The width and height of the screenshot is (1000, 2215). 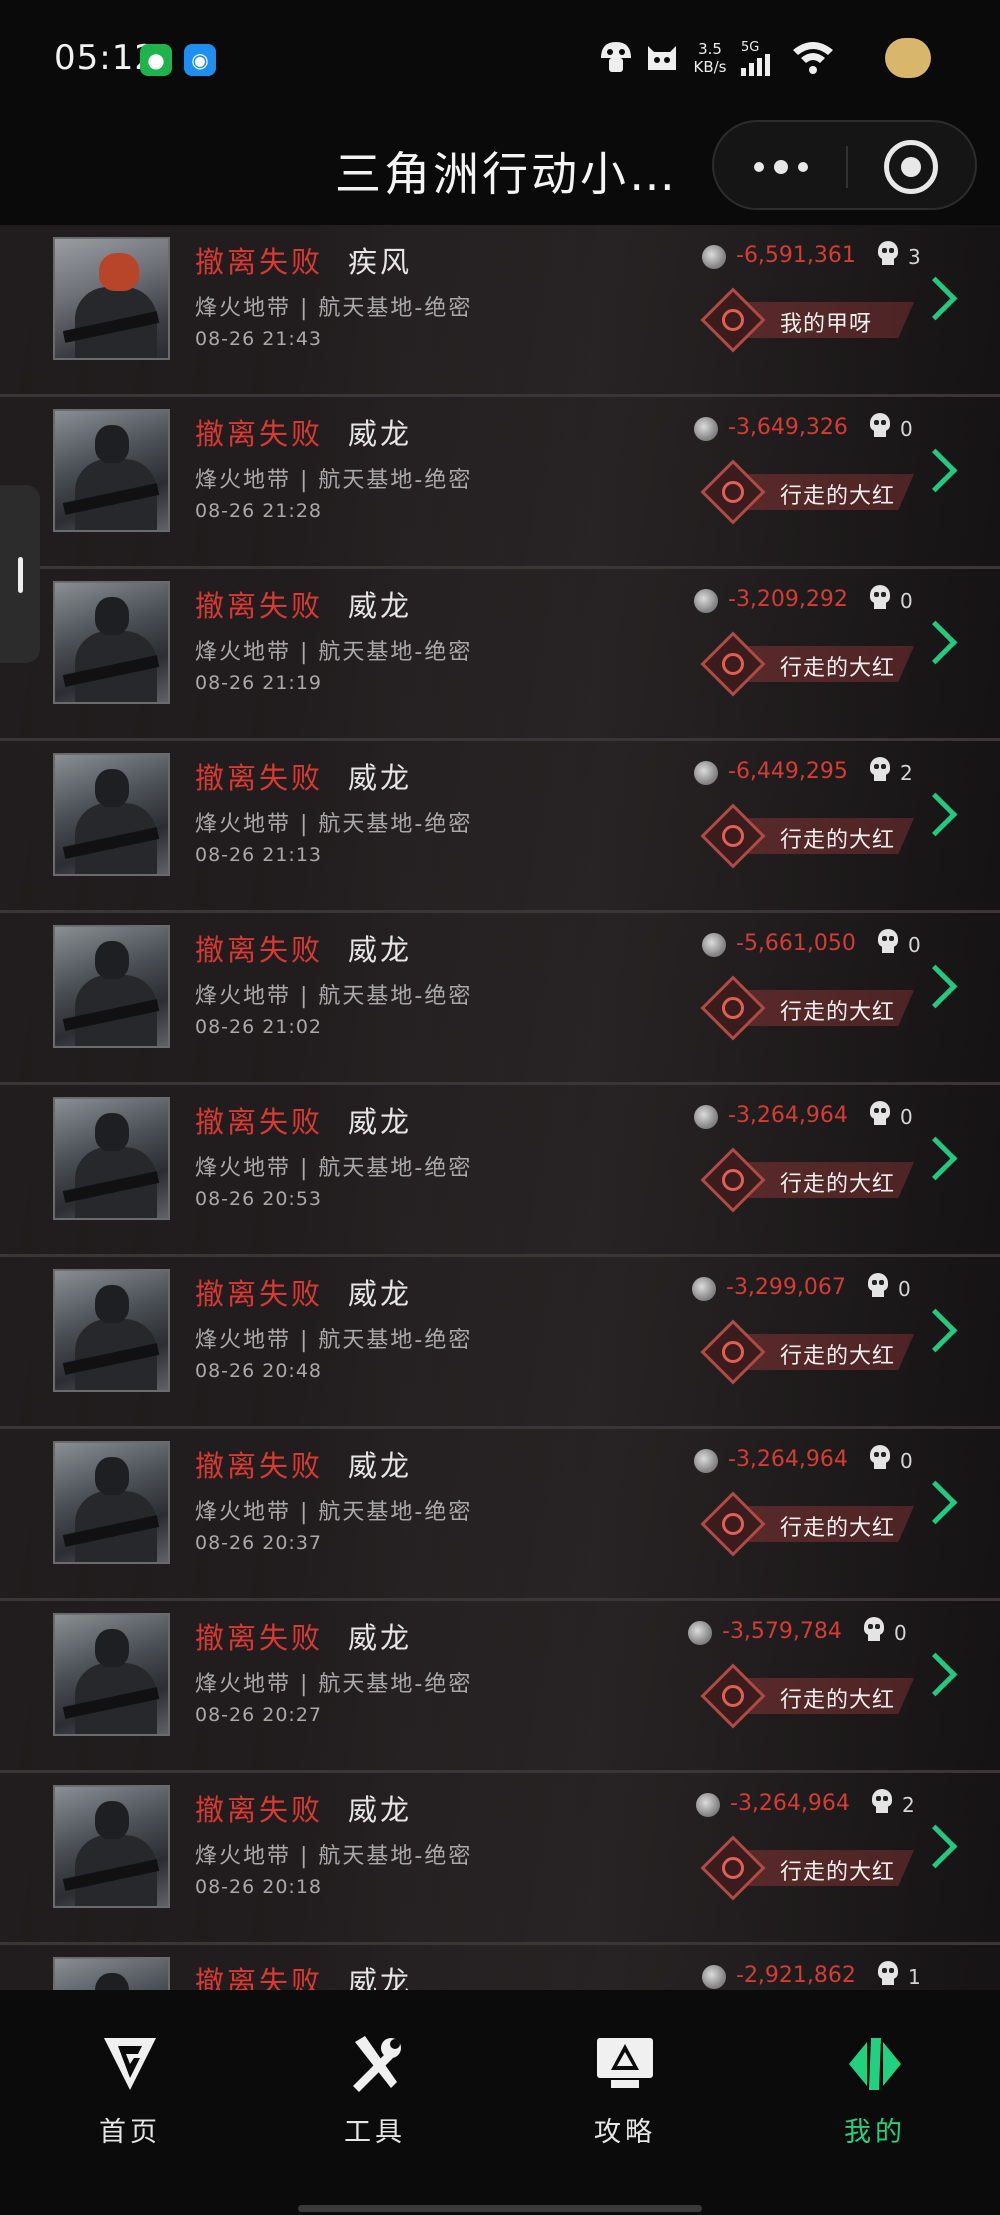 What do you see at coordinates (500, 1967) in the screenshot?
I see `match-row: 撤离失败 威龙 -2,921,862 1` at bounding box center [500, 1967].